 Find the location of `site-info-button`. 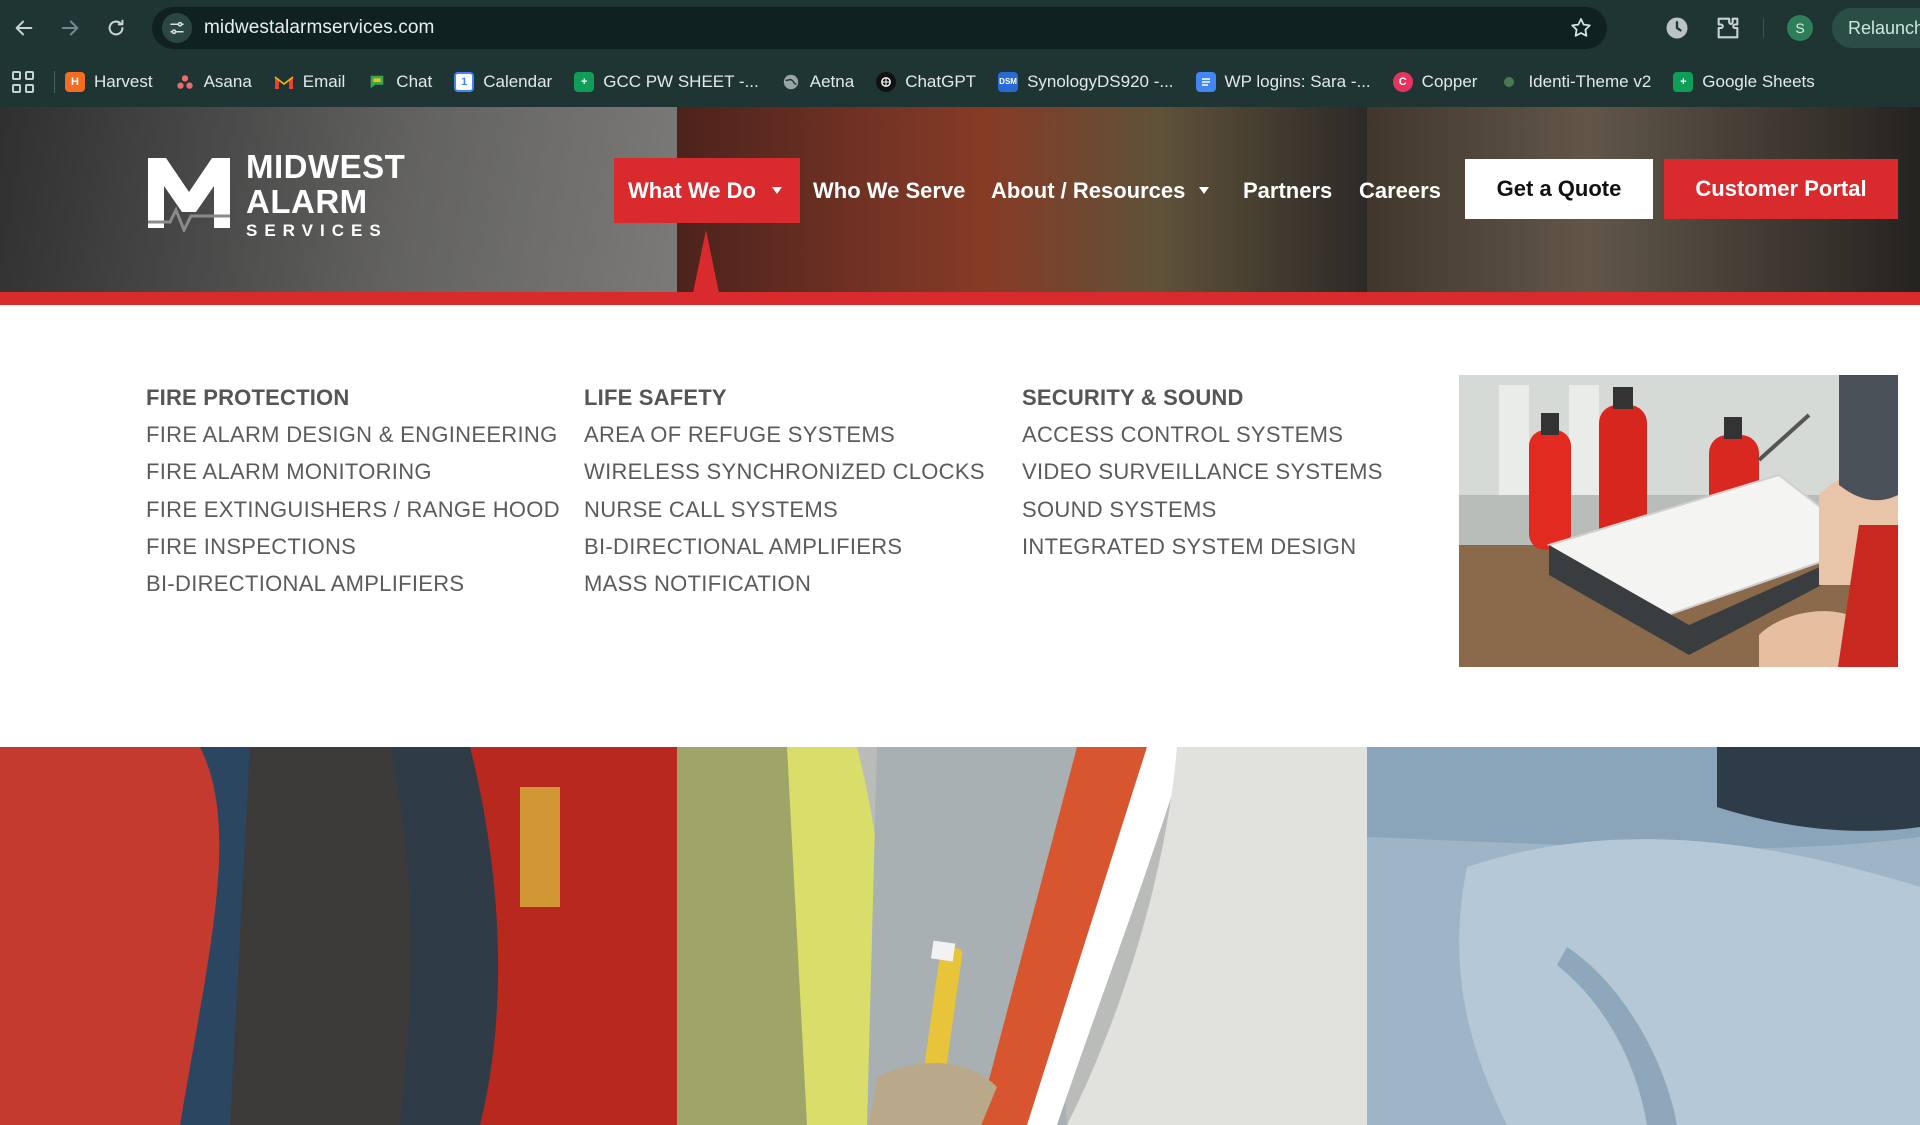

site-info-button is located at coordinates (177, 28).